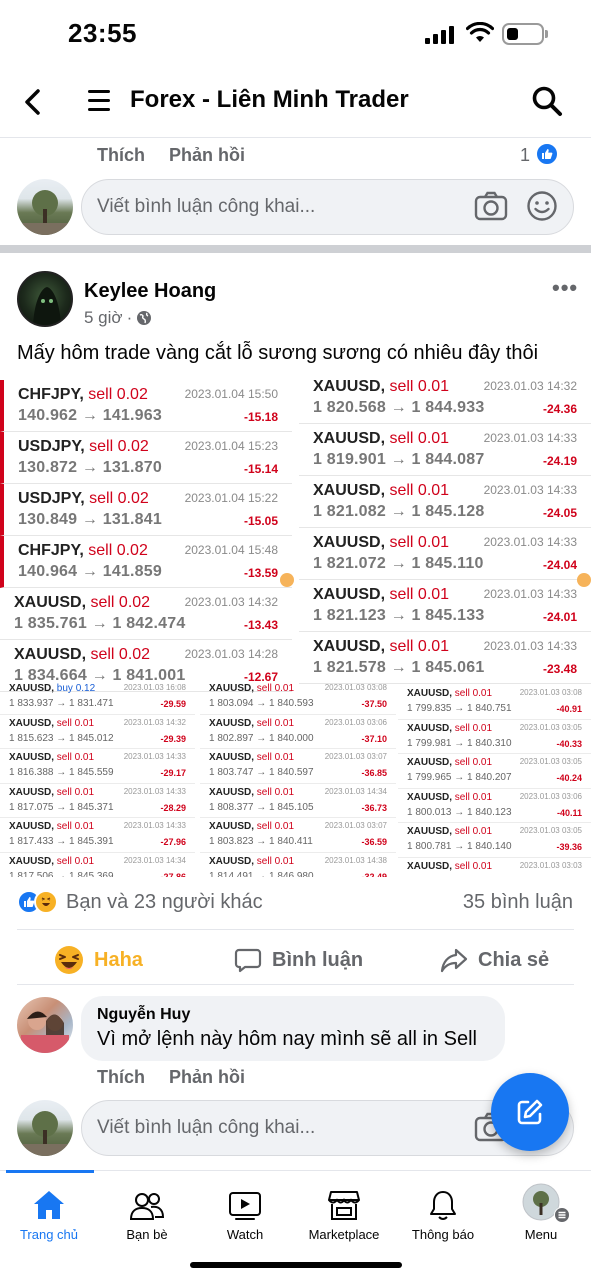 The image size is (591, 1280). What do you see at coordinates (98, 960) in the screenshot?
I see `haha-button: Haha` at bounding box center [98, 960].